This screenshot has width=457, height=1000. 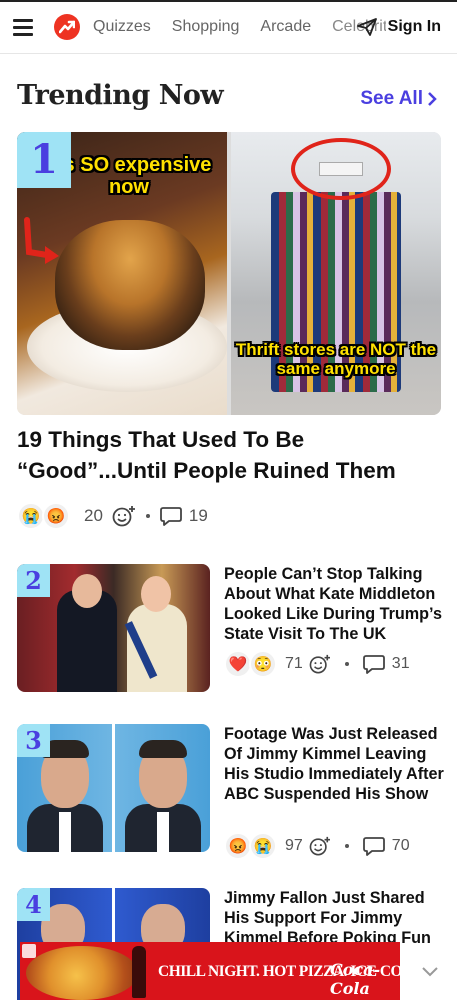 What do you see at coordinates (33, 580) in the screenshot?
I see `rank-badge: 2` at bounding box center [33, 580].